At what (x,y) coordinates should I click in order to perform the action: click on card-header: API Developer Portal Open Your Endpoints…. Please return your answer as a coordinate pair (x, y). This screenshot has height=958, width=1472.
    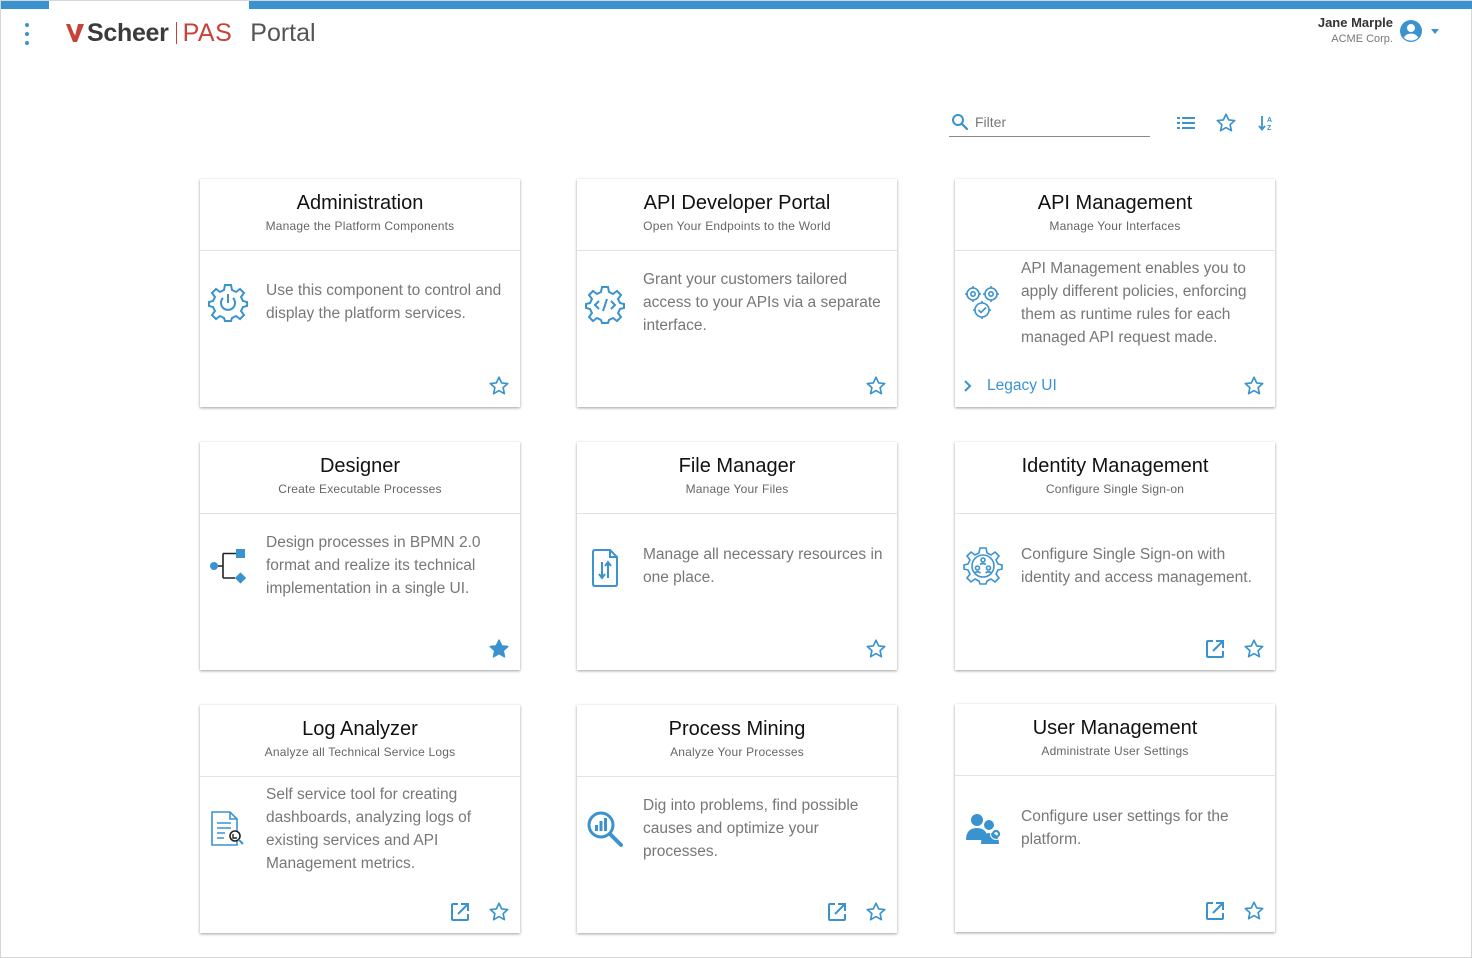
    Looking at the image, I should click on (737, 215).